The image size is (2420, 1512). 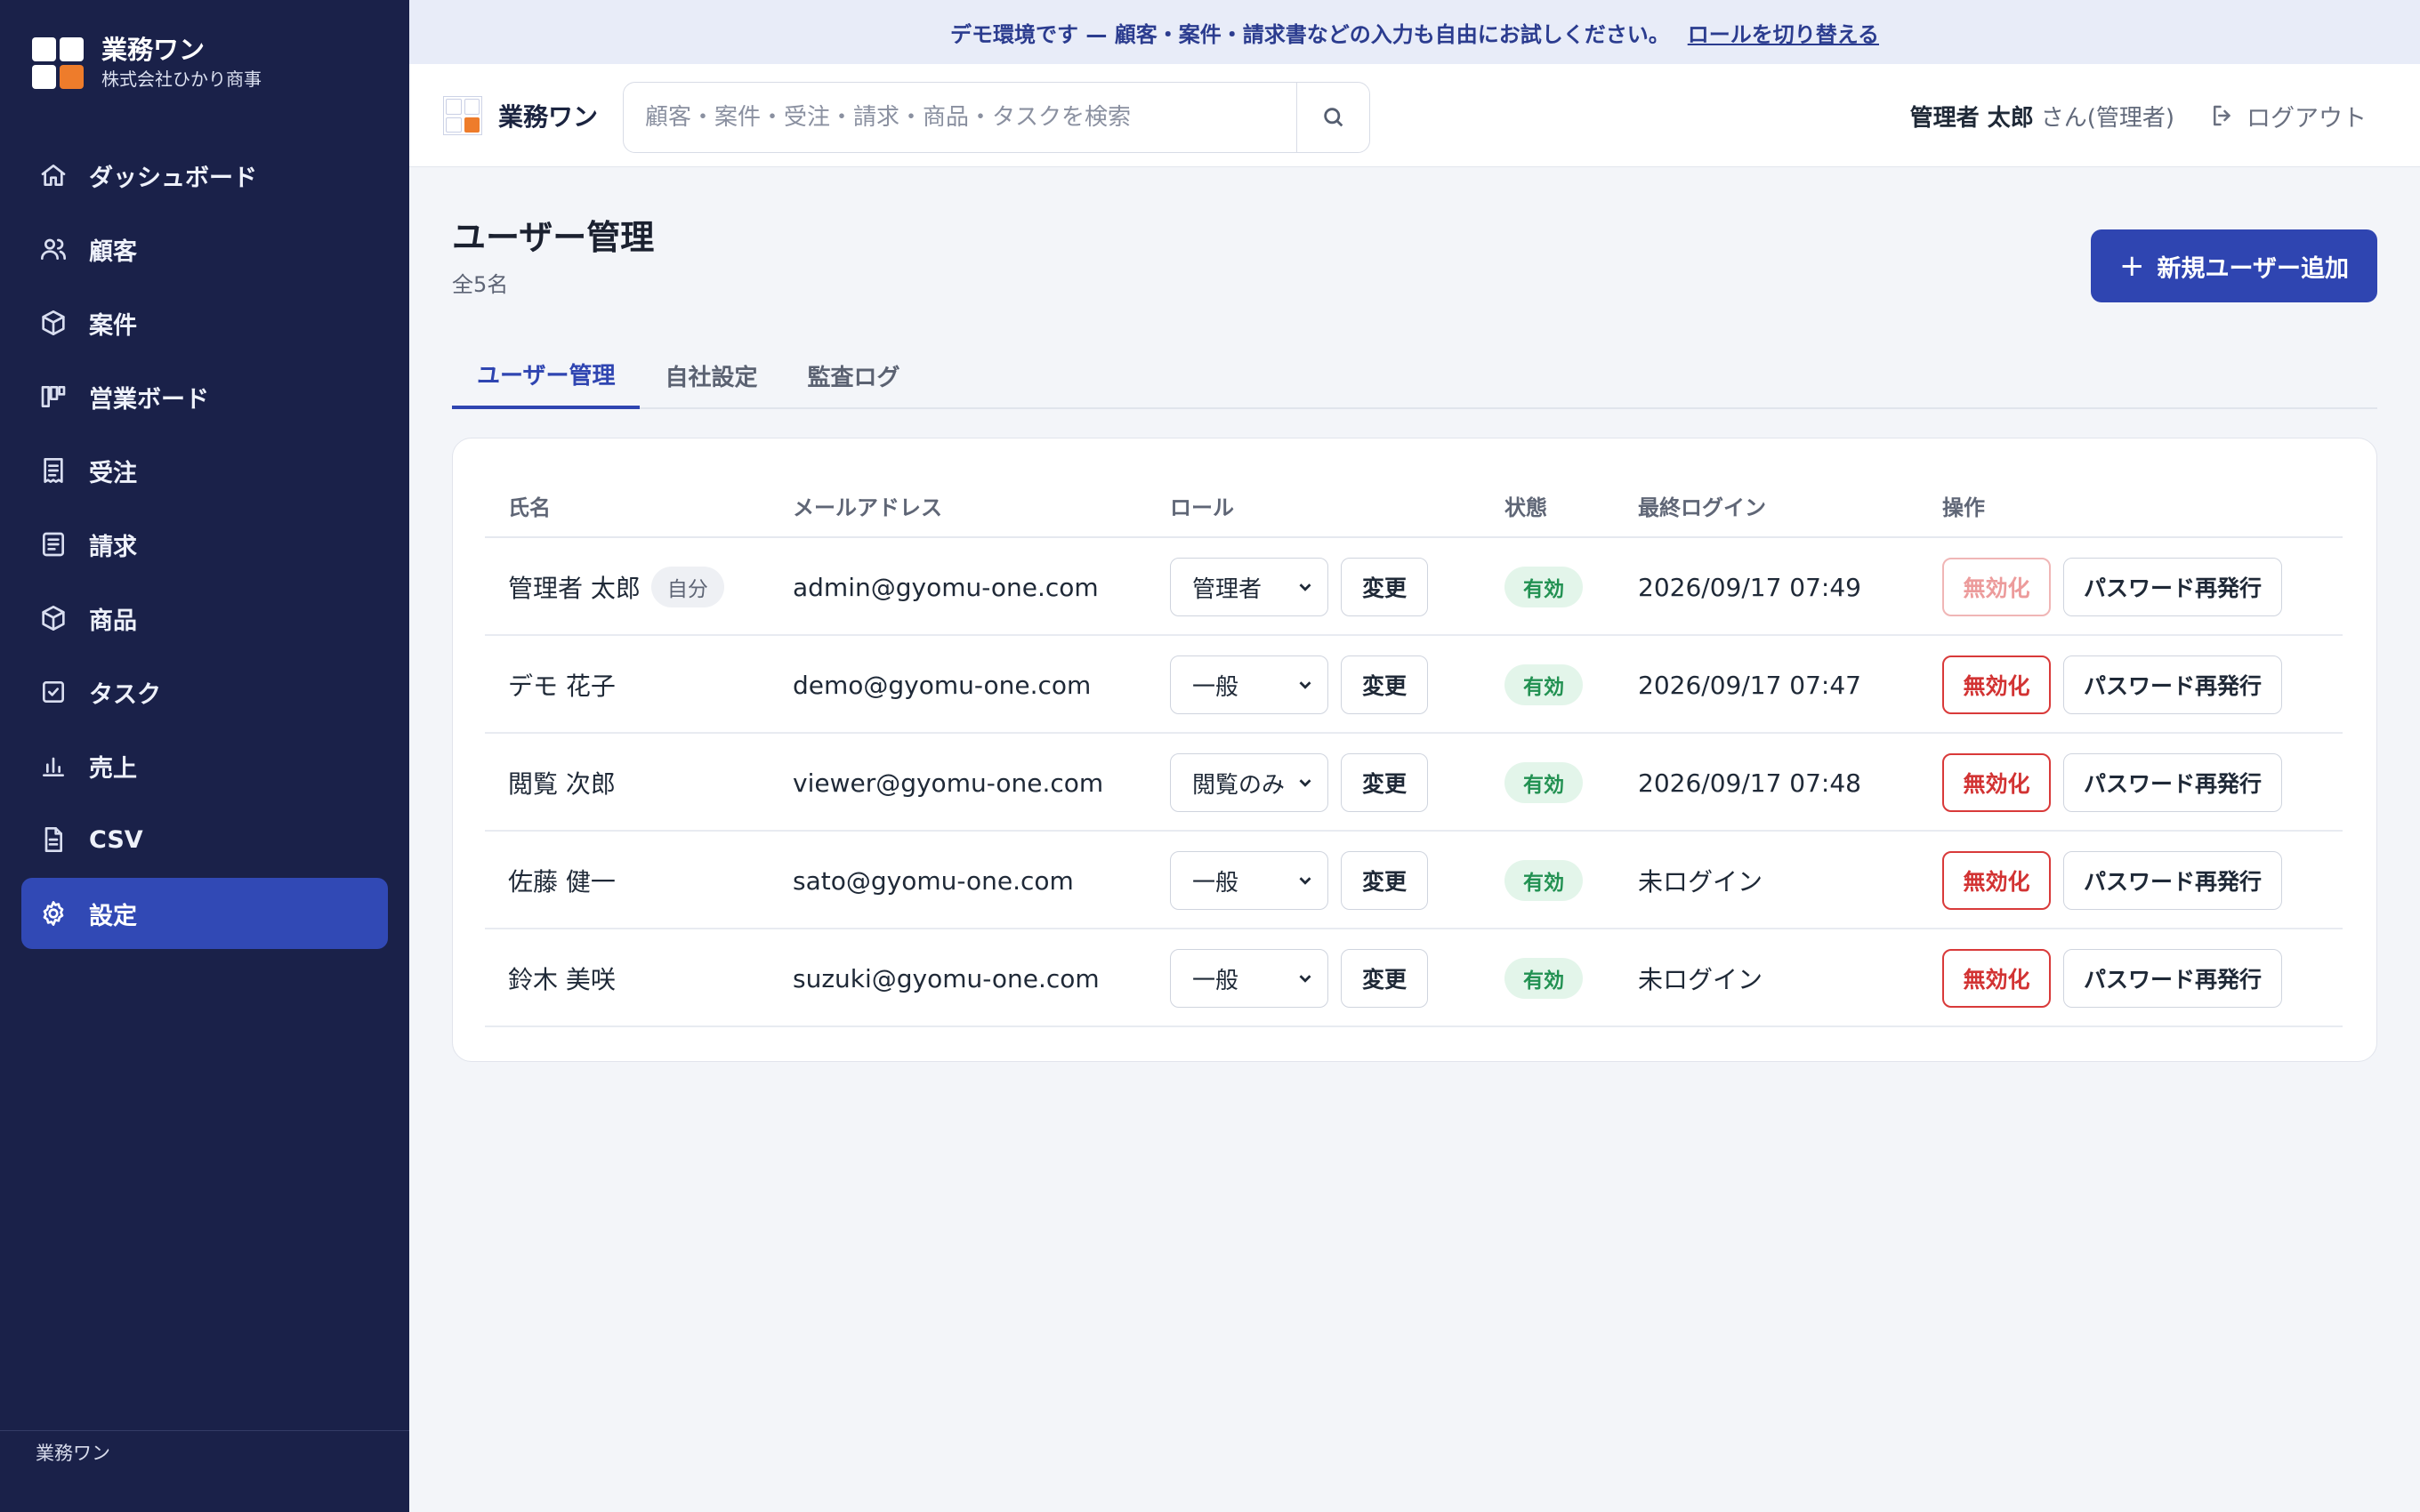 What do you see at coordinates (113, 768) in the screenshot?
I see `sidebar-item-label: 売上` at bounding box center [113, 768].